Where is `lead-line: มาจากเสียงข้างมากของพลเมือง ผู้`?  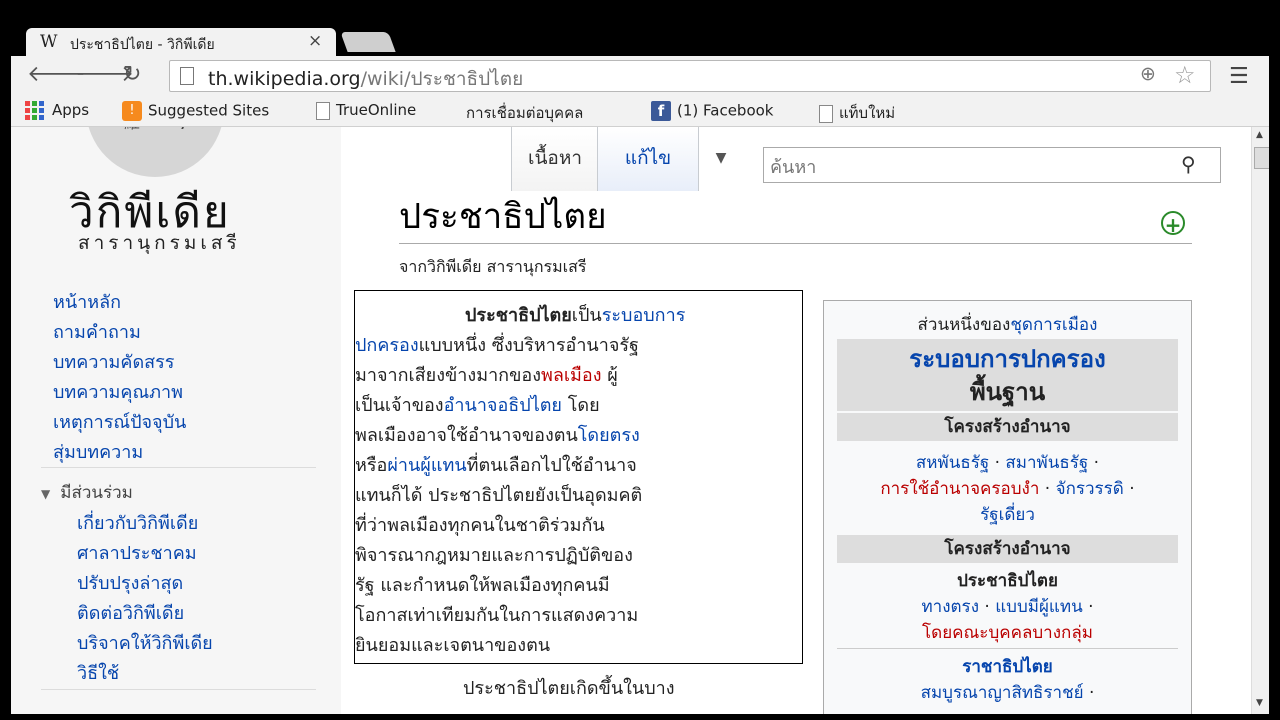
lead-line: มาจากเสียงข้างมากของพลเมือง ผู้ is located at coordinates (575, 376).